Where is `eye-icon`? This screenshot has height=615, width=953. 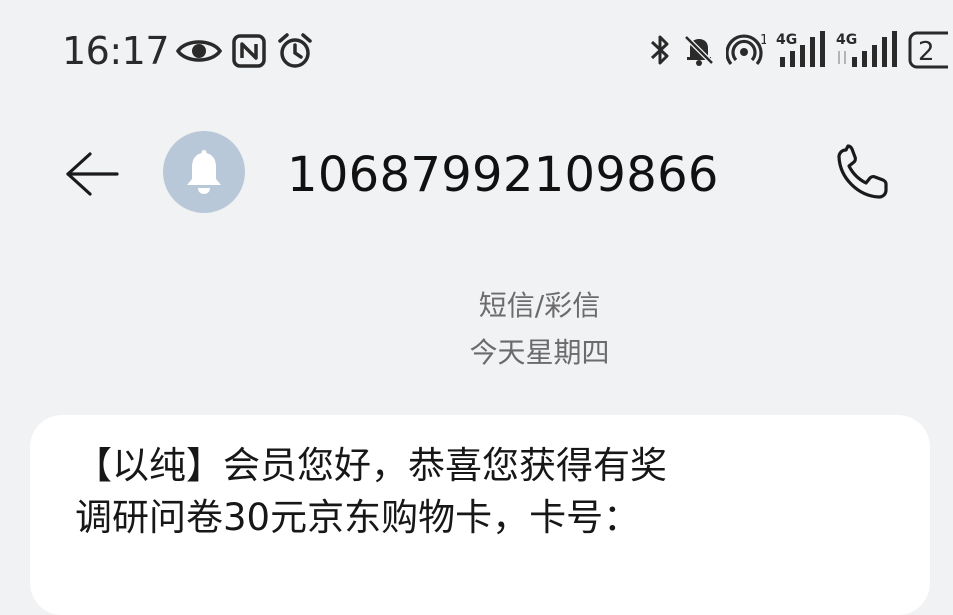
eye-icon is located at coordinates (199, 51).